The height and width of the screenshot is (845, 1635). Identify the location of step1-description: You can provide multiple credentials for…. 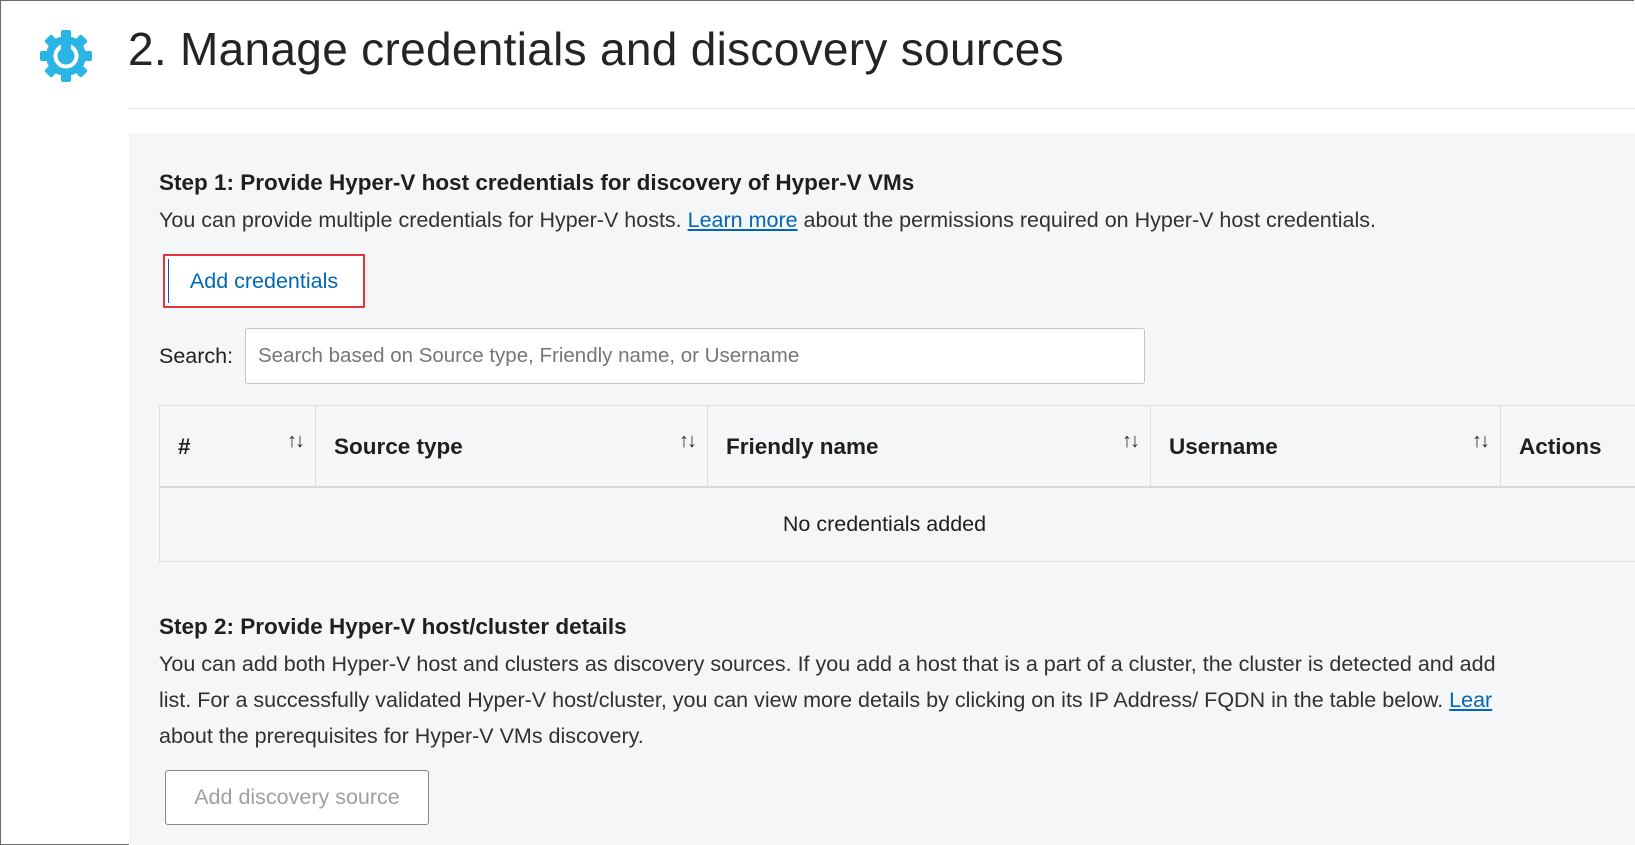
(767, 220).